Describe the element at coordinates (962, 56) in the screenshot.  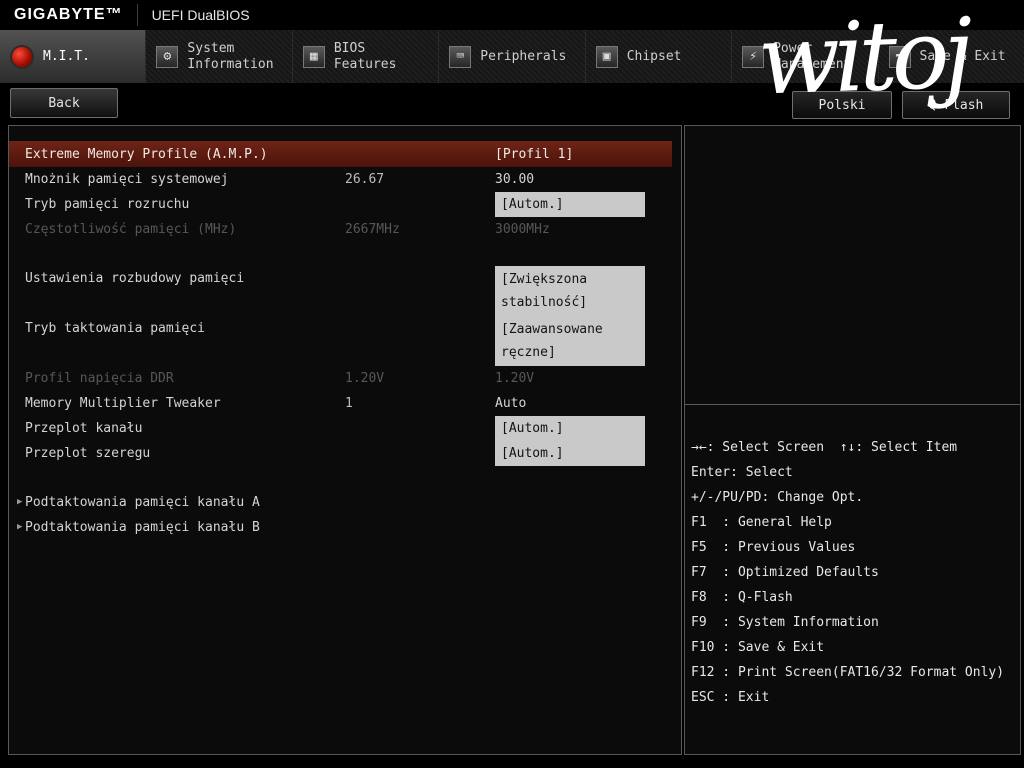
I see `tab-label: Save & Exit` at that location.